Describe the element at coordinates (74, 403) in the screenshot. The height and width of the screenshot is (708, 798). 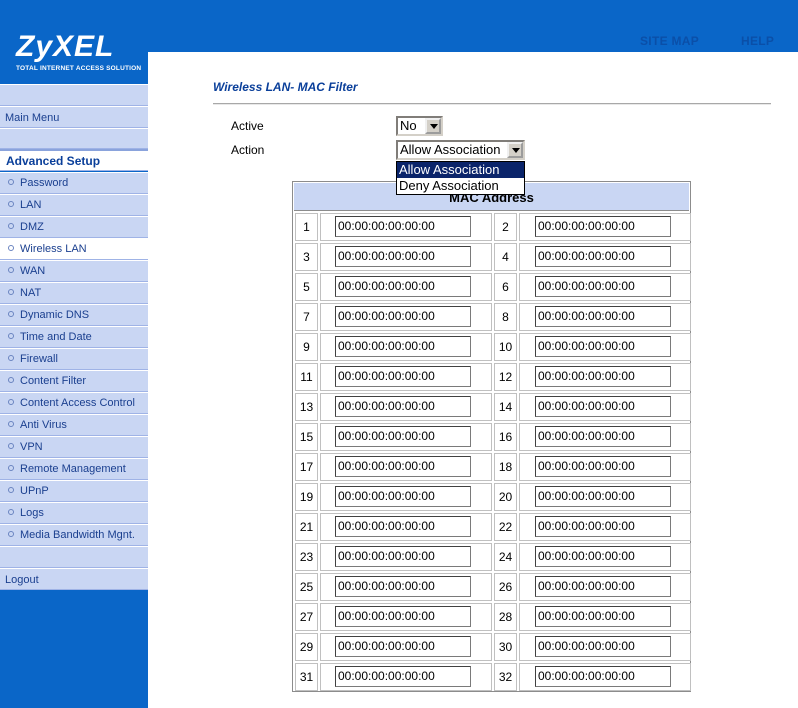
I see `sidebar-item-content-access-control: Content Access Control` at that location.